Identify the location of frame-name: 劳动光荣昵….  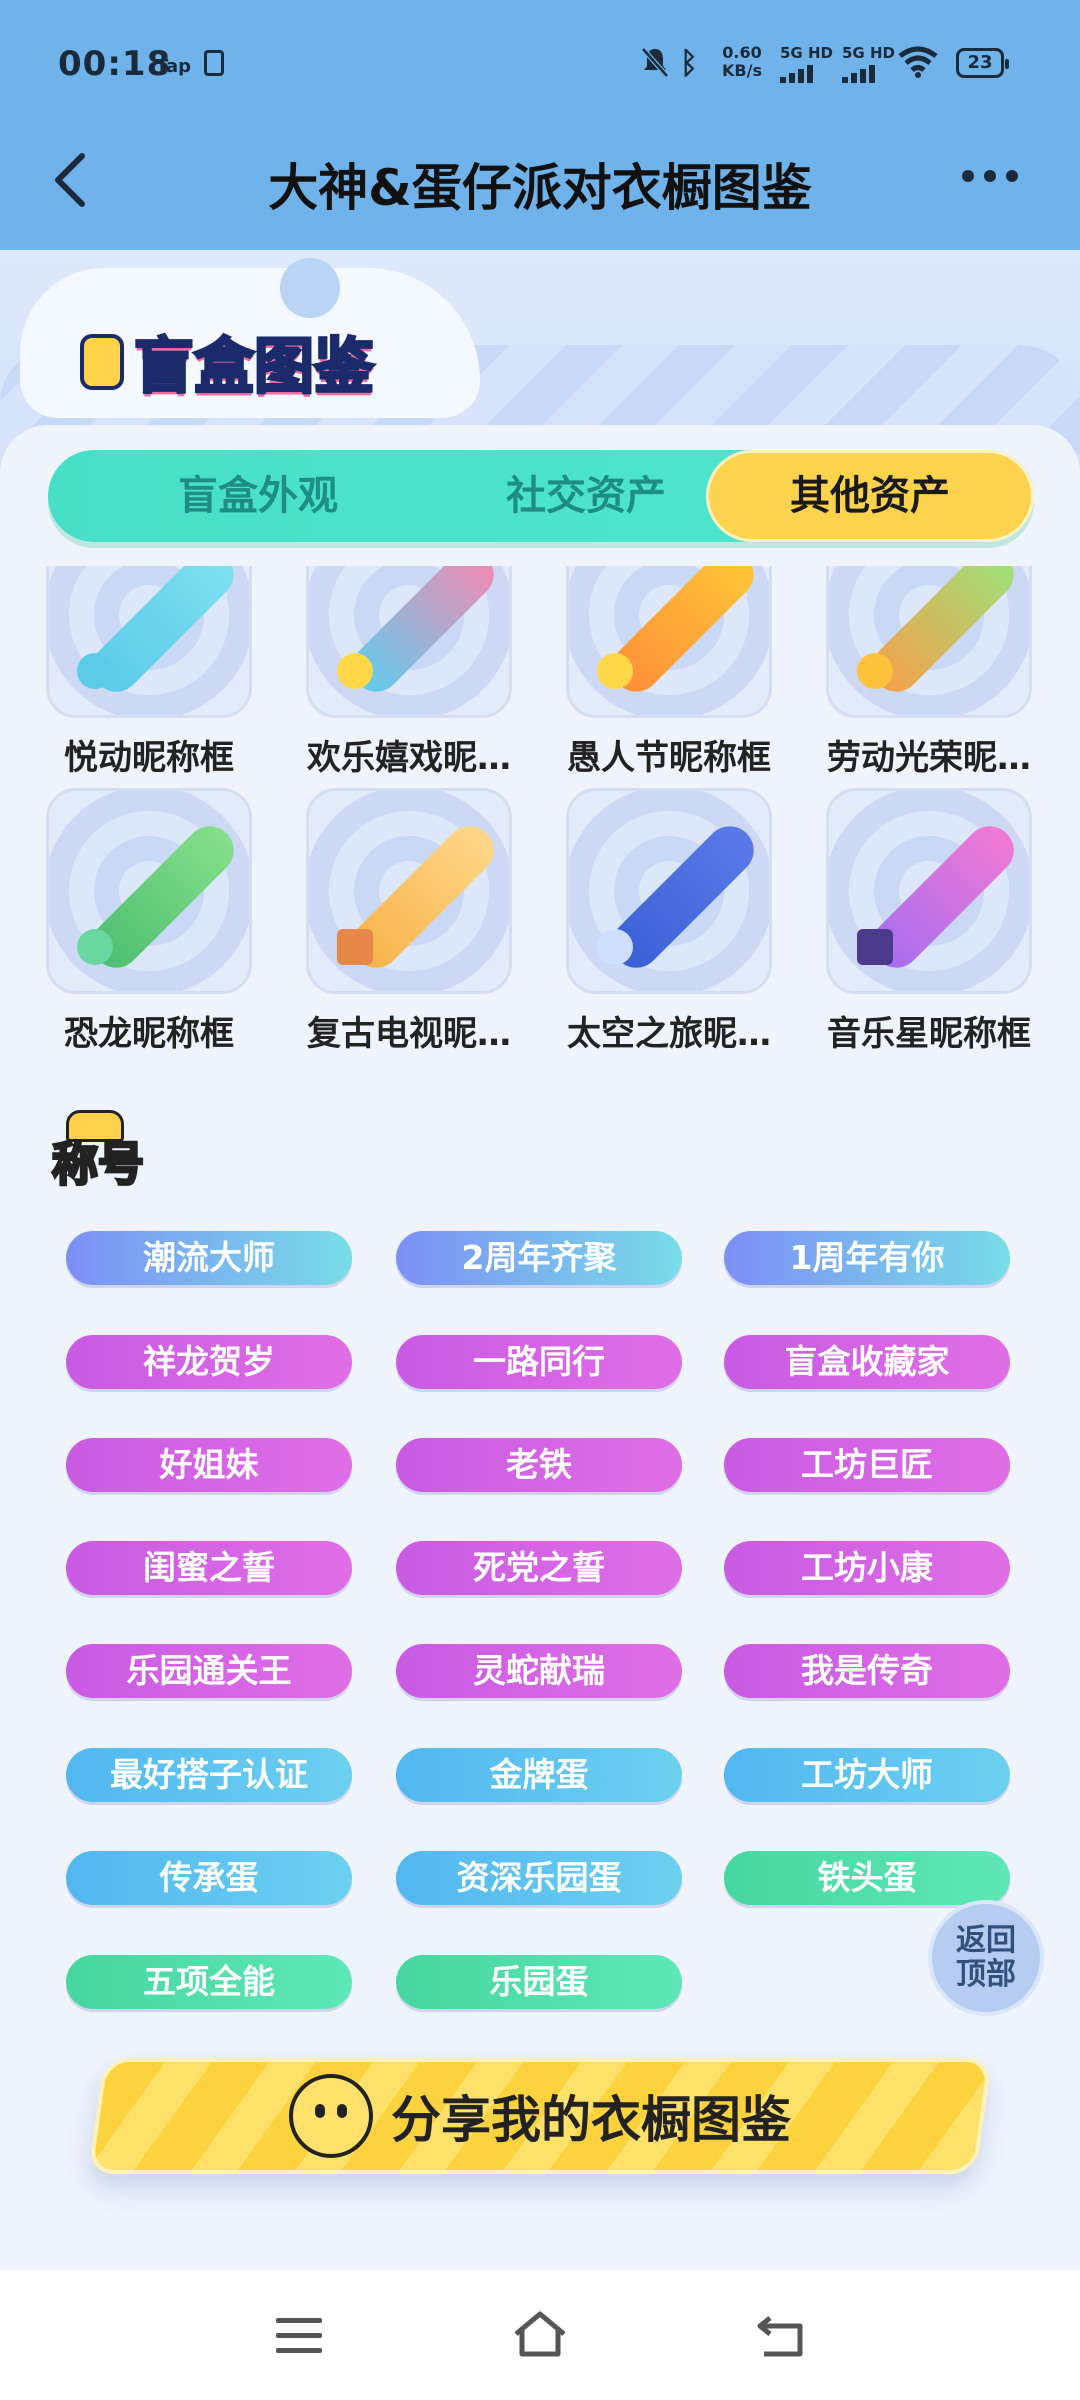
(929, 758).